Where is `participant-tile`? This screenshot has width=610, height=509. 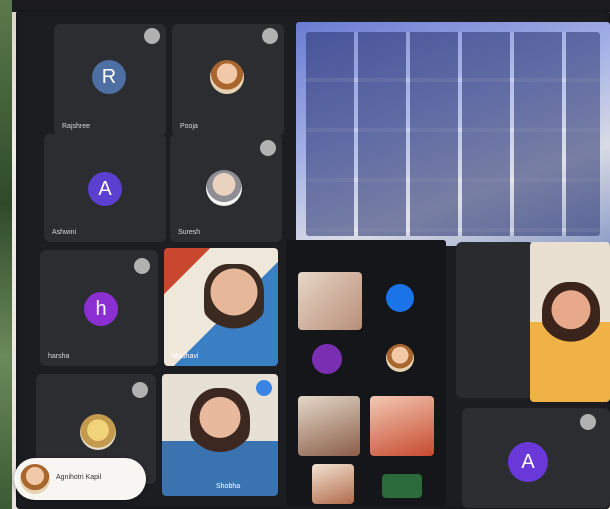
participant-tile is located at coordinates (495, 320).